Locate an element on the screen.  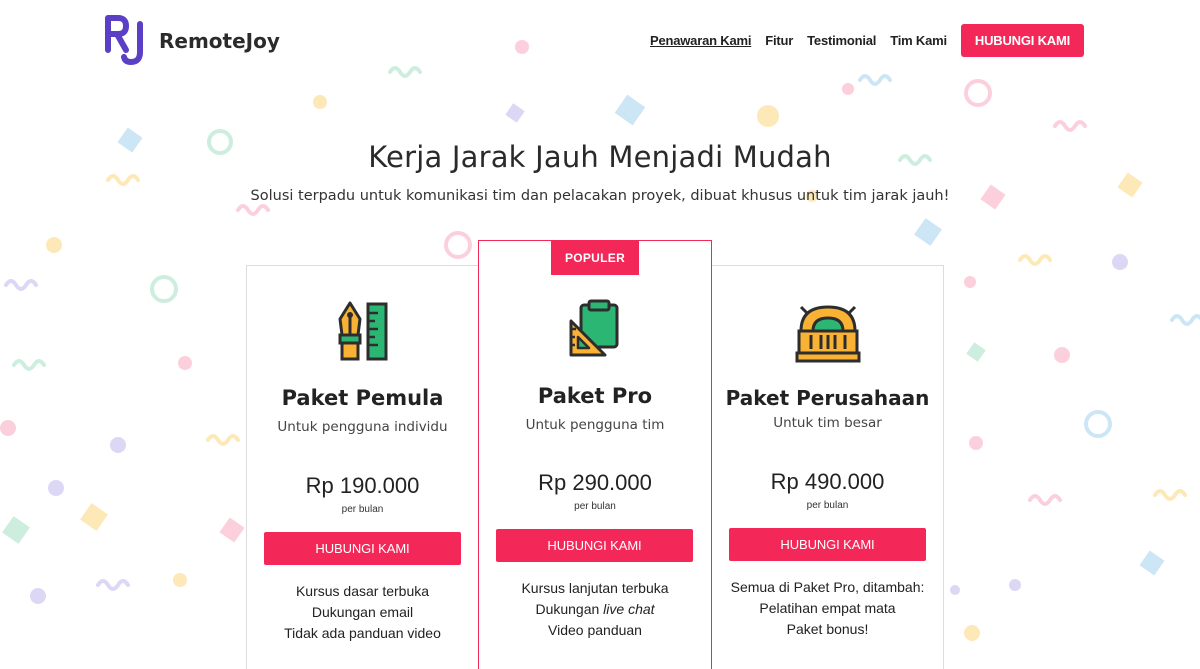
plan-audience: Untuk pengguna tim is located at coordinates (595, 425).